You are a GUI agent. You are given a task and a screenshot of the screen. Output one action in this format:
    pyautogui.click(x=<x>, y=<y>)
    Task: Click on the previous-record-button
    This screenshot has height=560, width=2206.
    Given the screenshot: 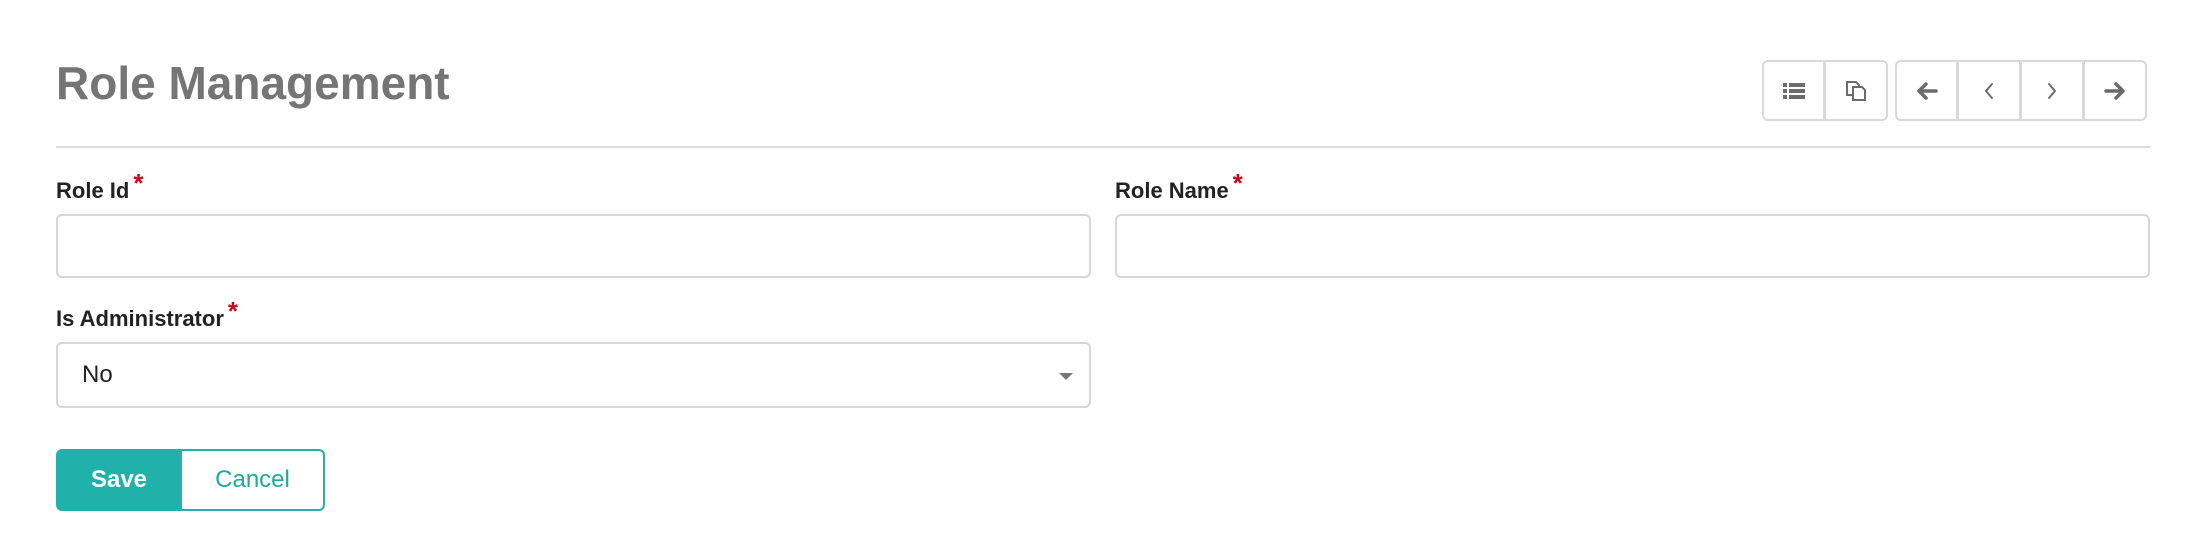 What is the action you would take?
    pyautogui.click(x=1989, y=90)
    